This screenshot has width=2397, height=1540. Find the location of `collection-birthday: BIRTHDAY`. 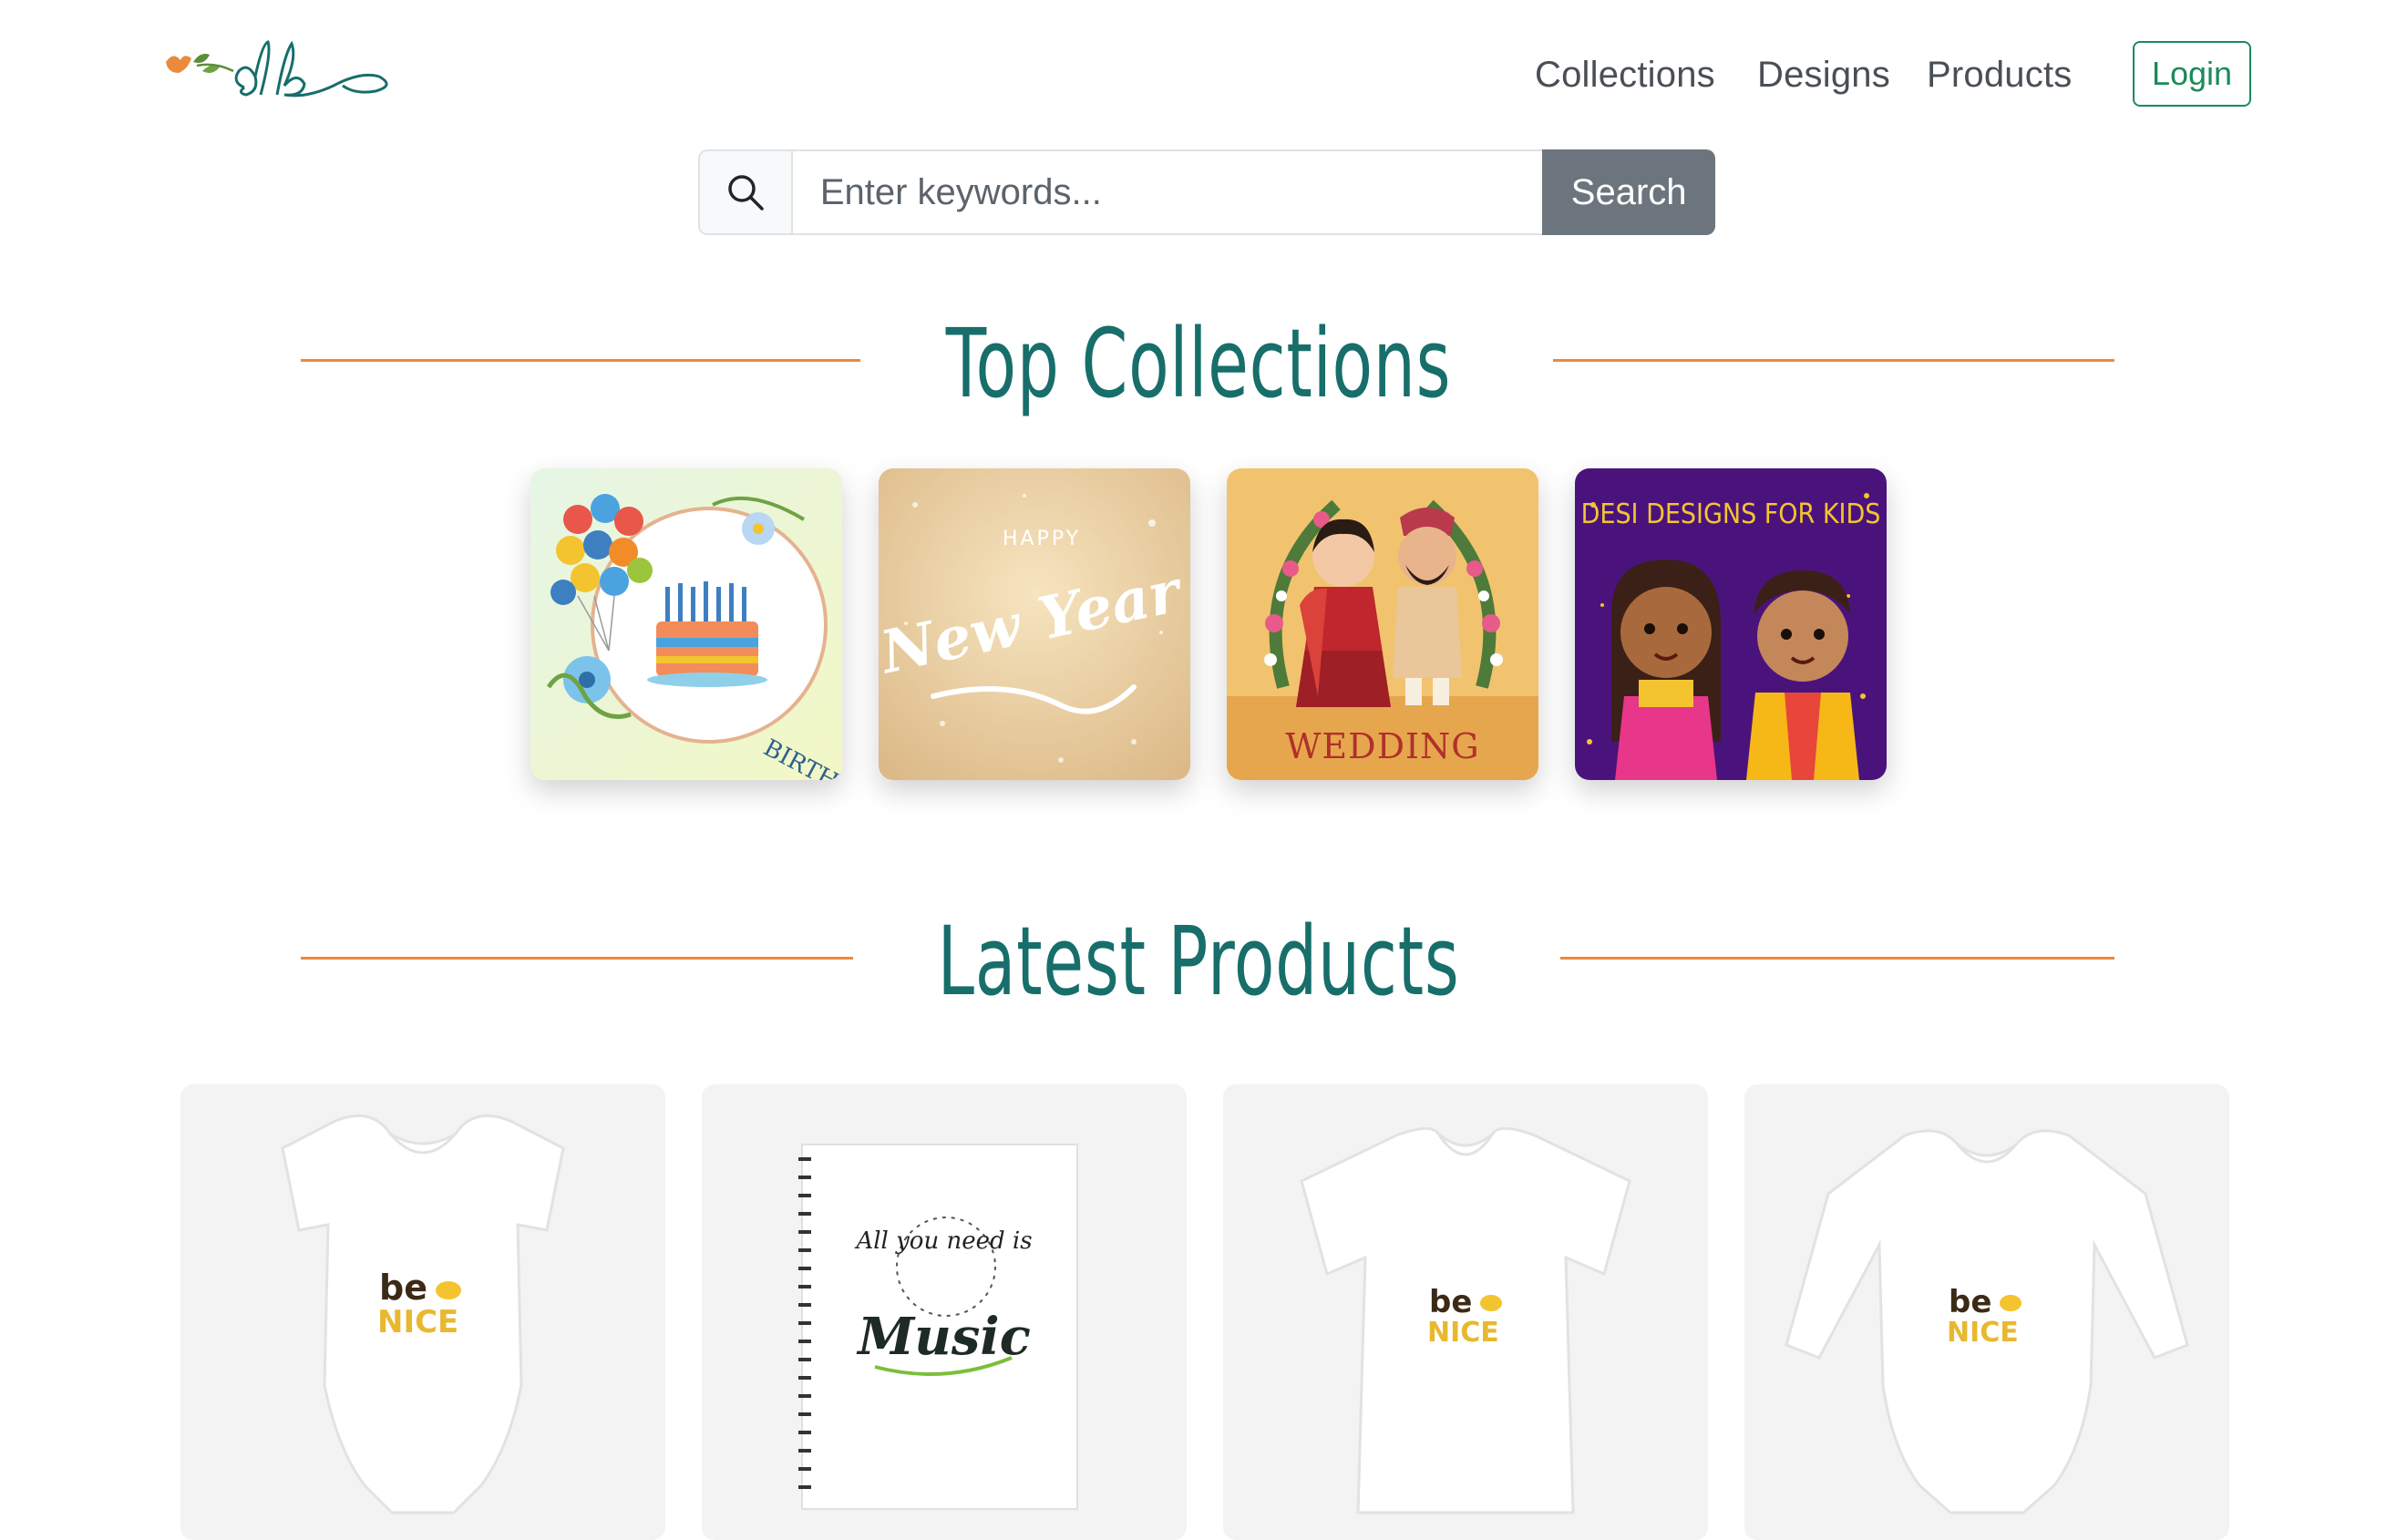

collection-birthday: BIRTHDAY is located at coordinates (686, 624).